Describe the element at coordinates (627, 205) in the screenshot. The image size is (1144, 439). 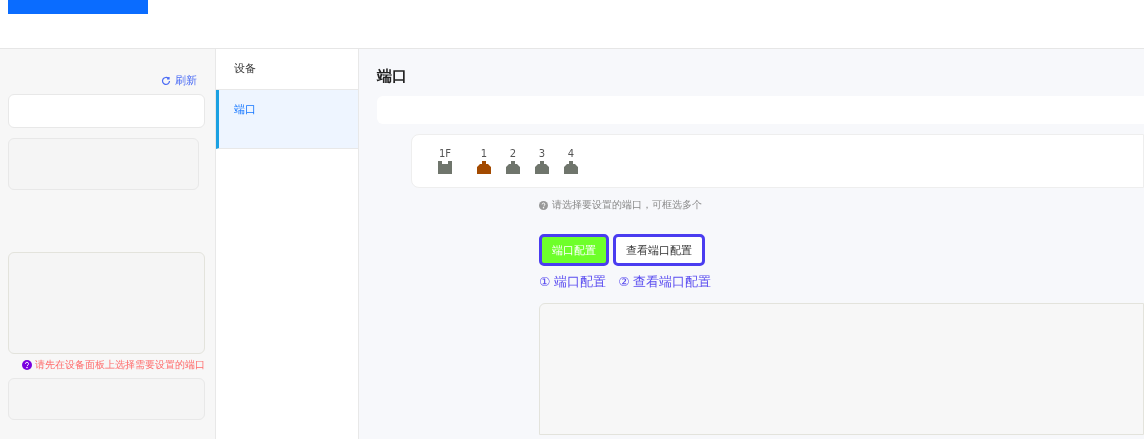
I see `hint-text: 请选择要设置的端口，可框选多个` at that location.